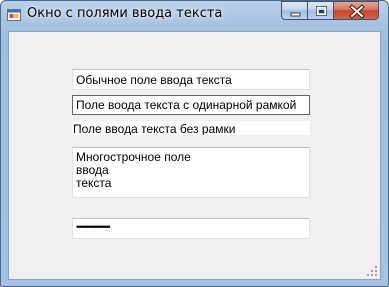  What do you see at coordinates (372, 271) in the screenshot?
I see `resize-grip-icon` at bounding box center [372, 271].